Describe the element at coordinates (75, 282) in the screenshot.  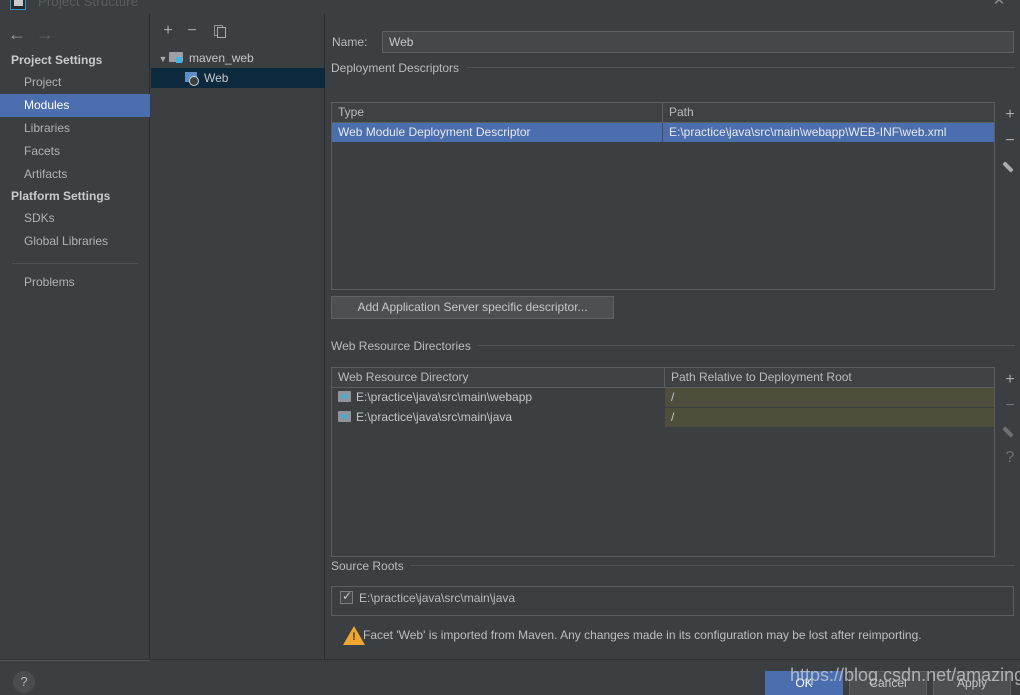
I see `sidebar-item-problems: Problems` at that location.